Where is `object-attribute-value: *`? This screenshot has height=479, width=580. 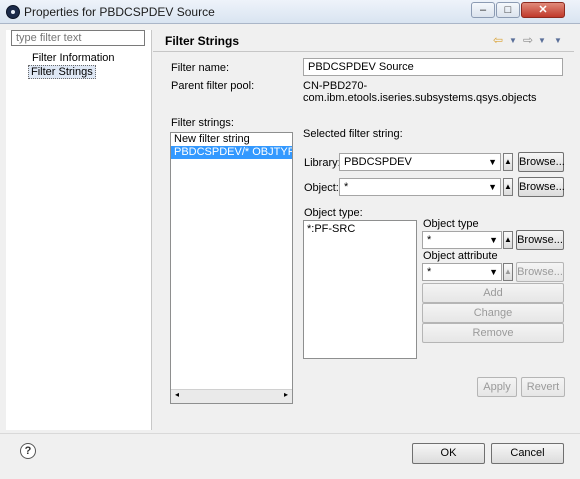 object-attribute-value: * is located at coordinates (429, 272).